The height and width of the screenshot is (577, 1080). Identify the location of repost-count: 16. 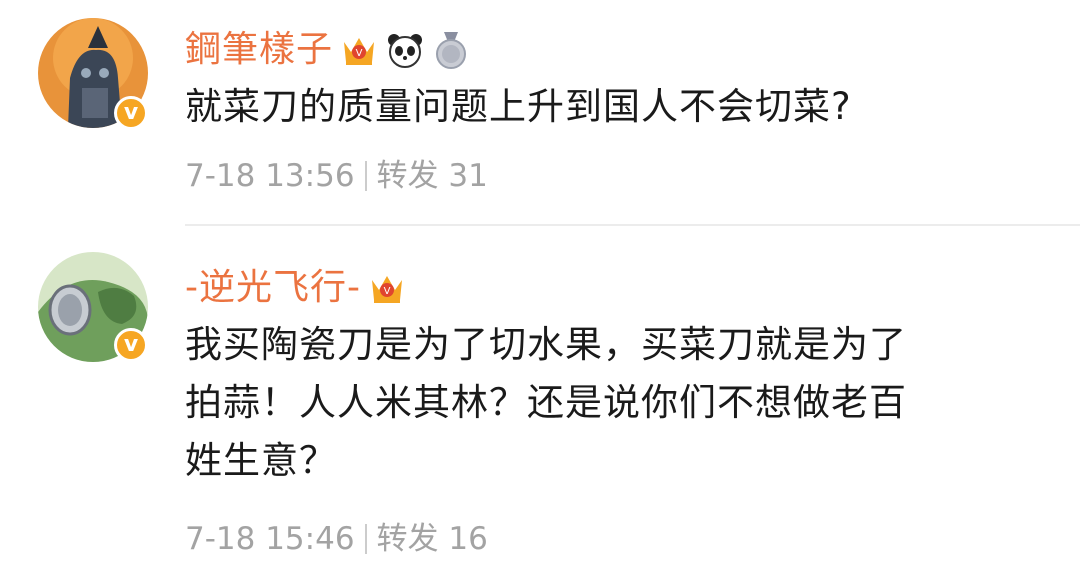
(468, 539).